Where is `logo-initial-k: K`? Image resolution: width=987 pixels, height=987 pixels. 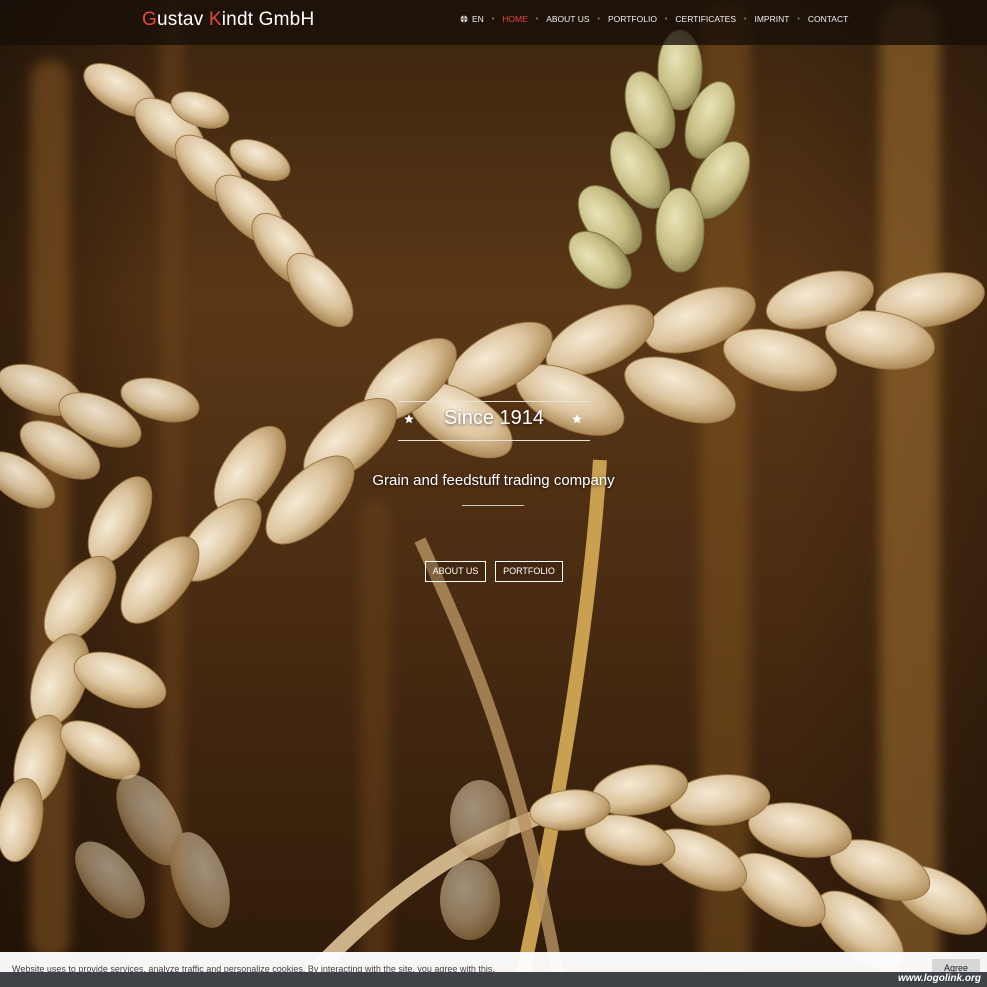
logo-initial-k: K is located at coordinates (215, 19).